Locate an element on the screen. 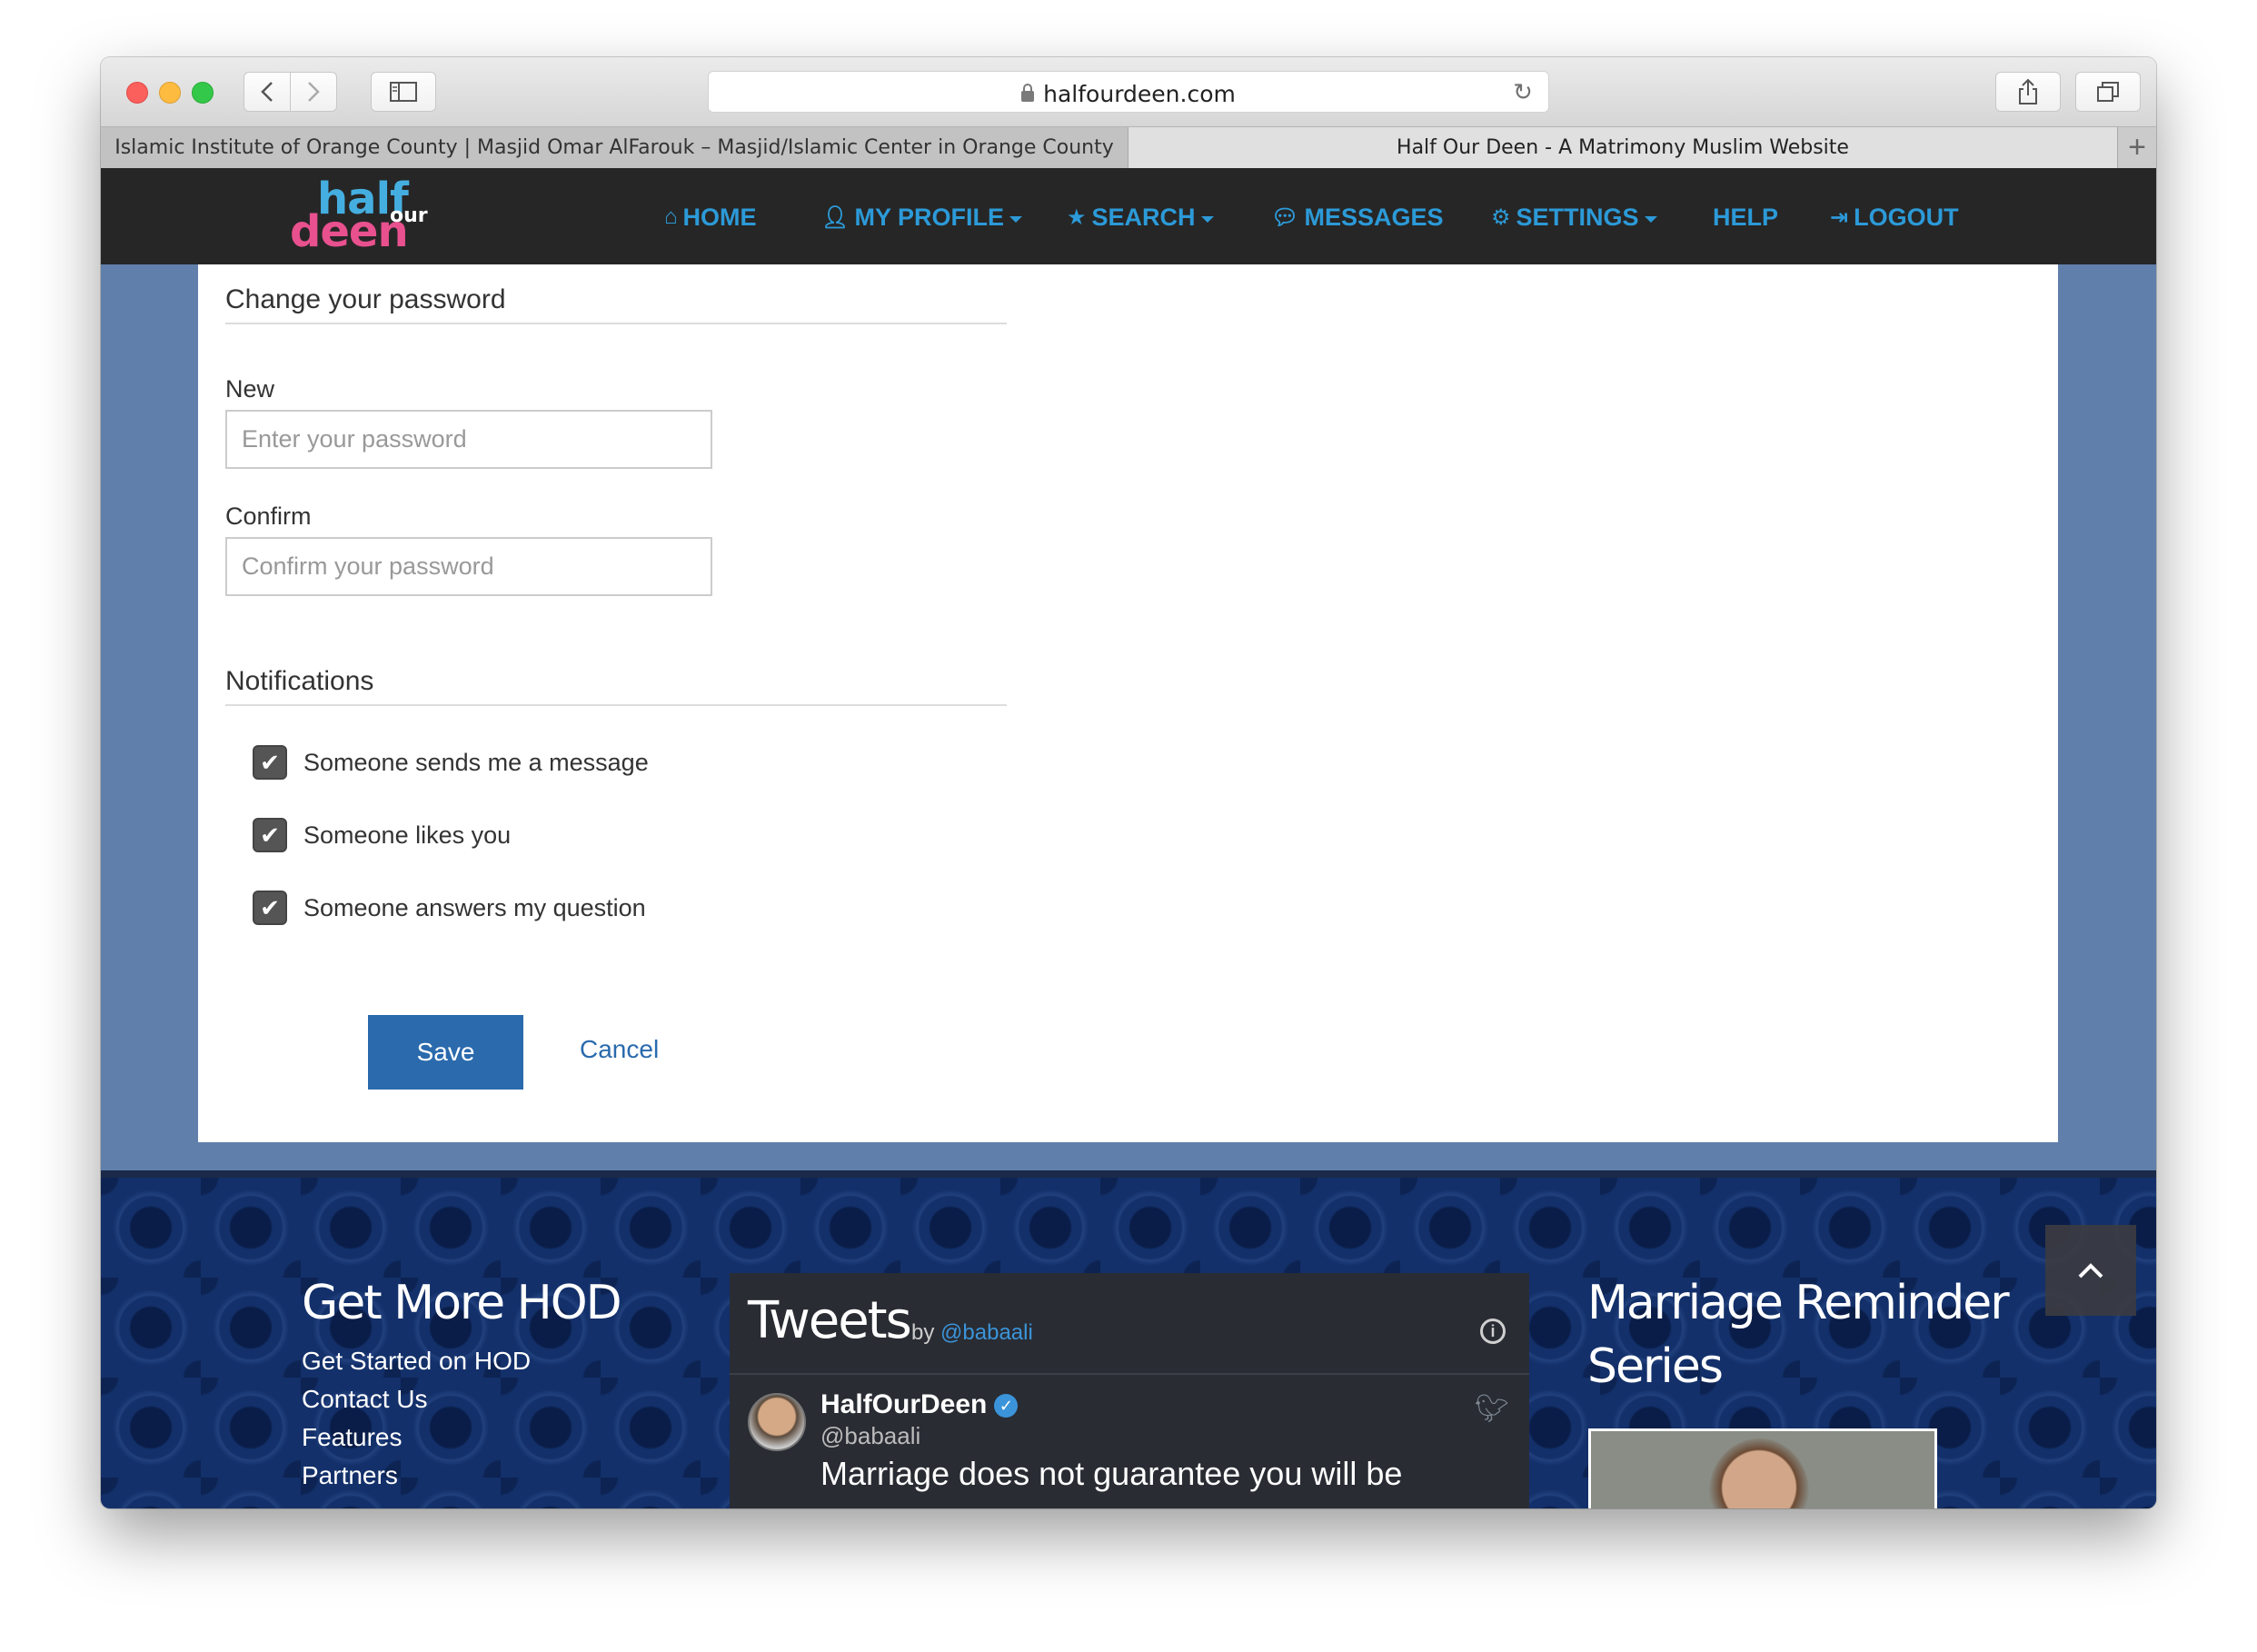 This screenshot has width=2257, height=1652. notify-answer-label: Someone answers my question is located at coordinates (475, 907).